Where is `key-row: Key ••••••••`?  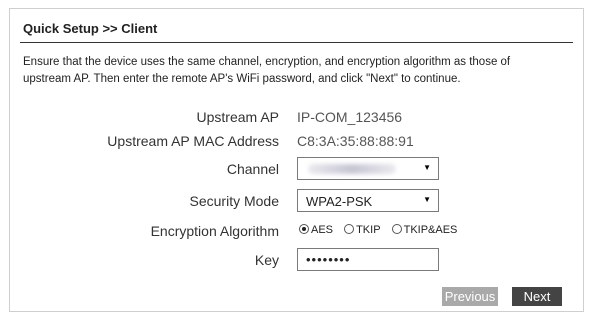
key-row: Key •••••••• is located at coordinates (296, 260).